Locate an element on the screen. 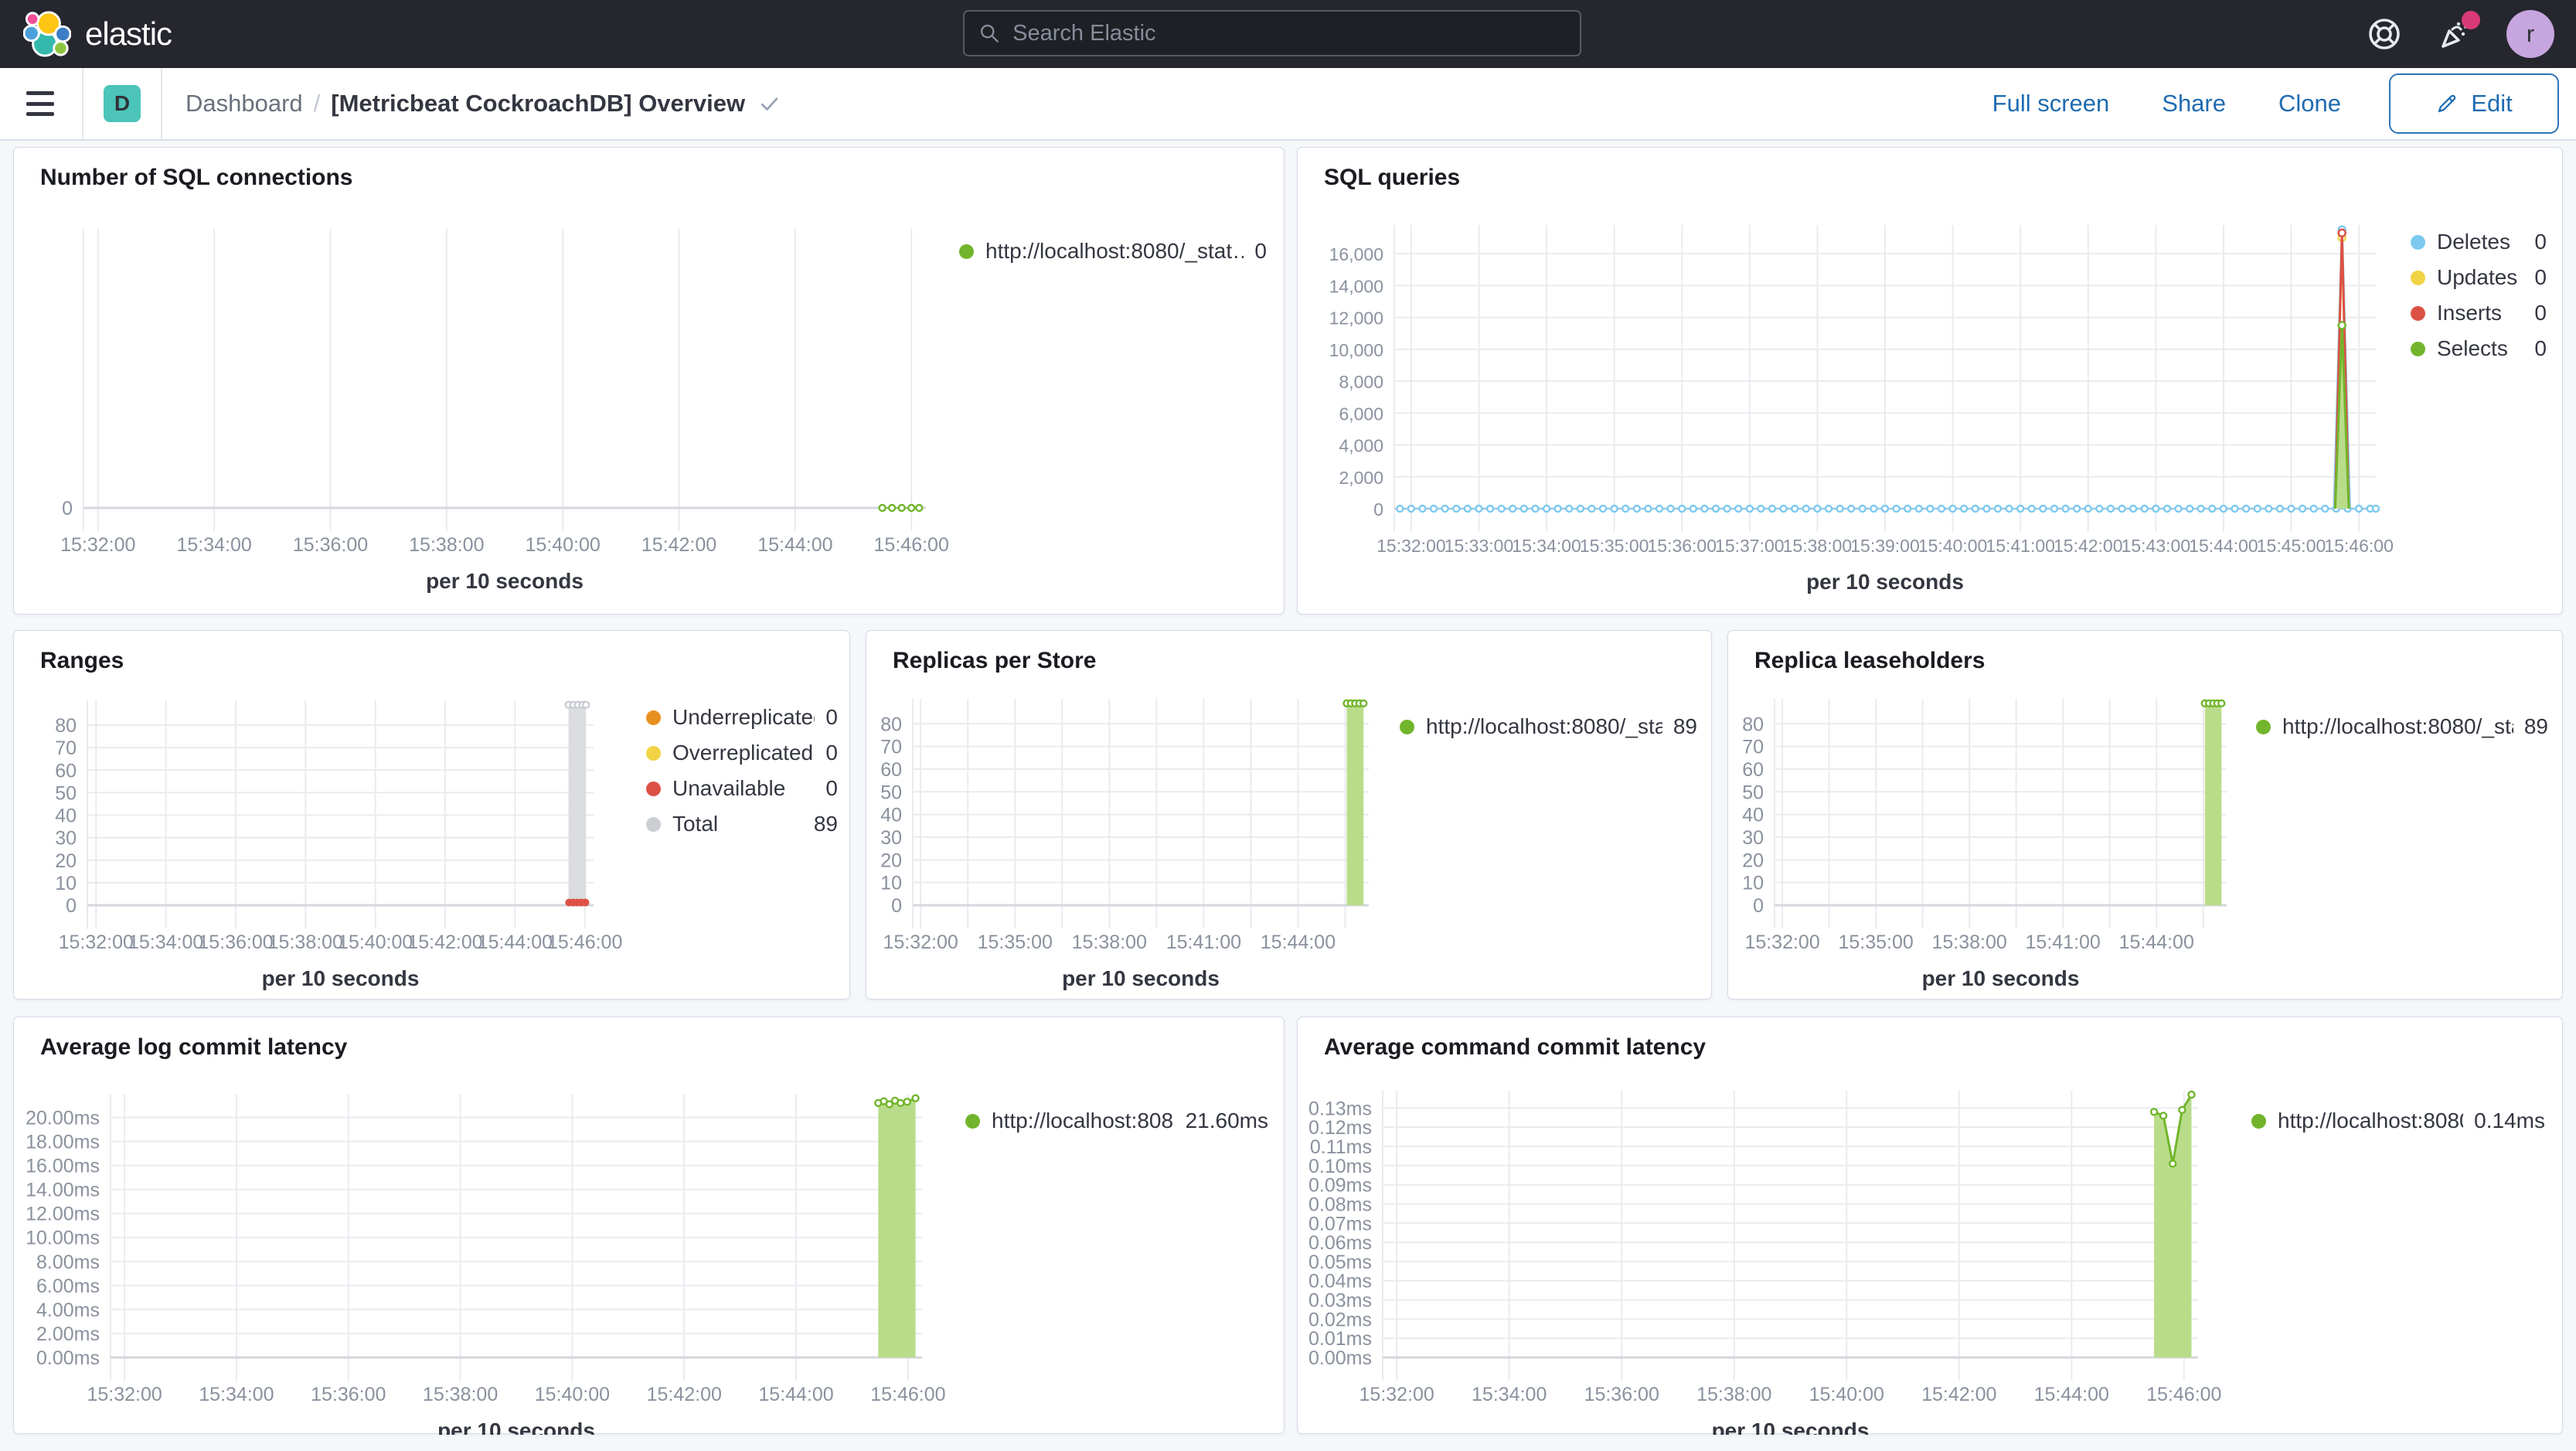  svg-text: 0.06ms is located at coordinates (1340, 1243).